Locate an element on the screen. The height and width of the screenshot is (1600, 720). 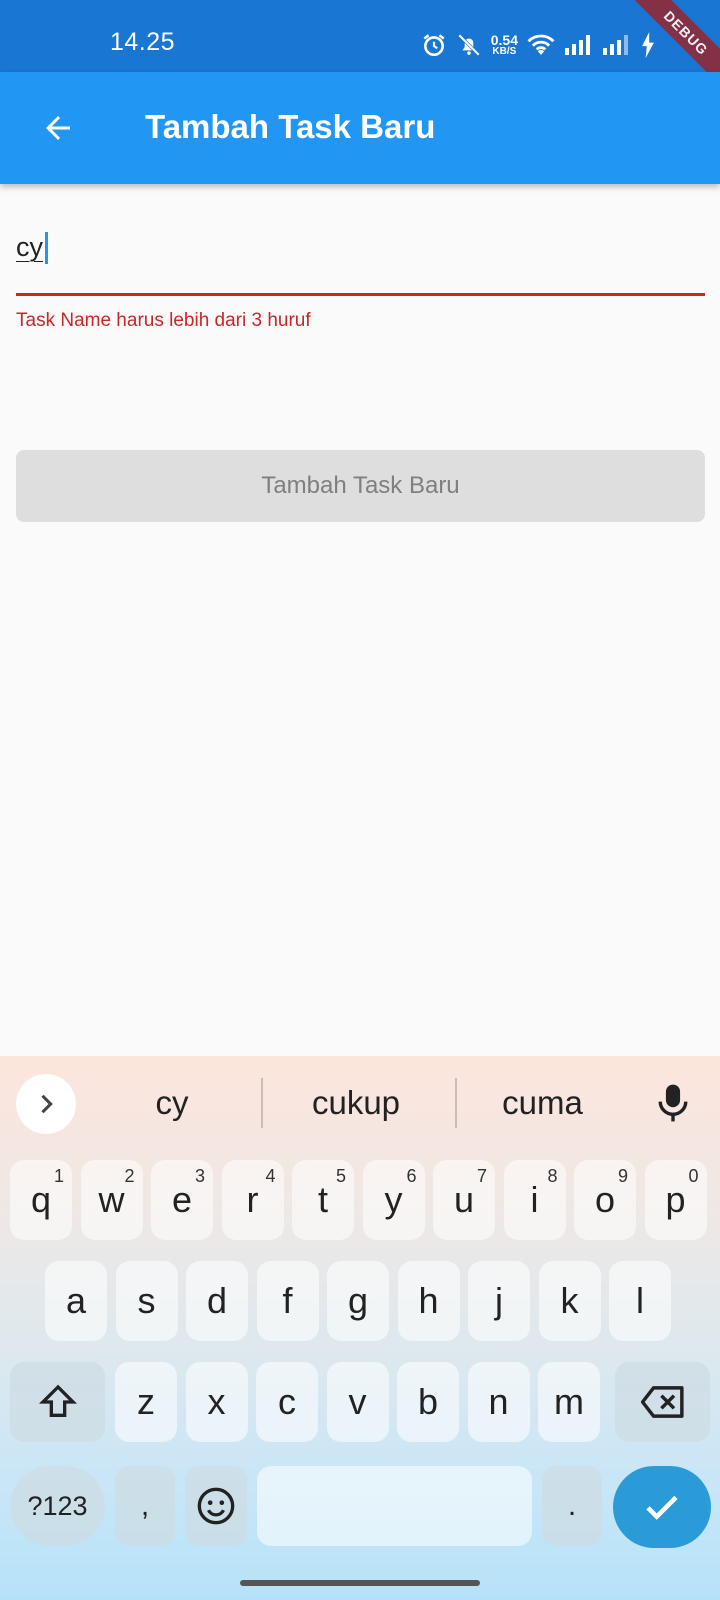
key-x: x is located at coordinates (216, 1402).